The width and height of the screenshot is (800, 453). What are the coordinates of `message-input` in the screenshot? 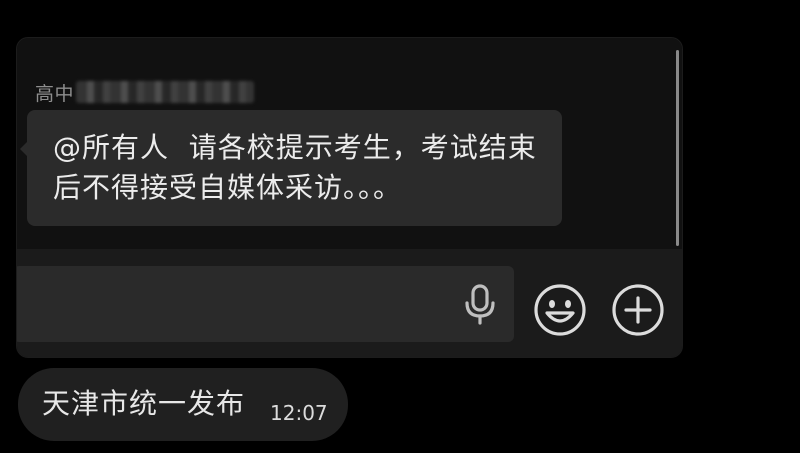 It's located at (265, 304).